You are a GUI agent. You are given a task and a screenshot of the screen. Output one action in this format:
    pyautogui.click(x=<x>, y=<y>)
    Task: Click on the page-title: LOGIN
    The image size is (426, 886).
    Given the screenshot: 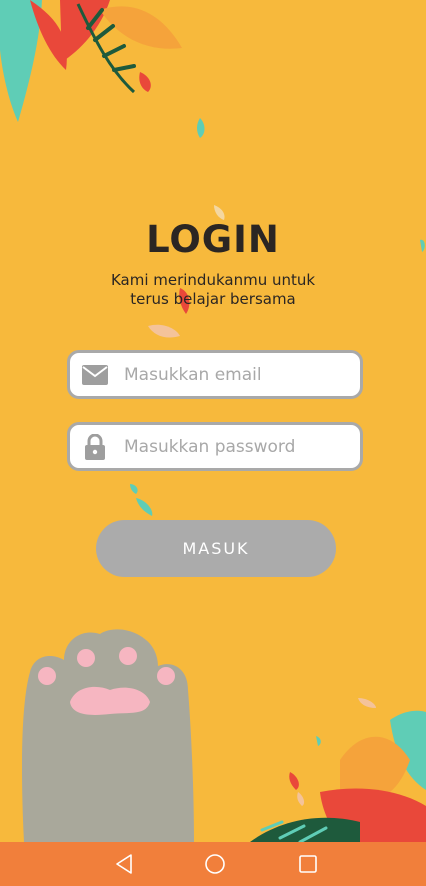 What is the action you would take?
    pyautogui.click(x=213, y=239)
    